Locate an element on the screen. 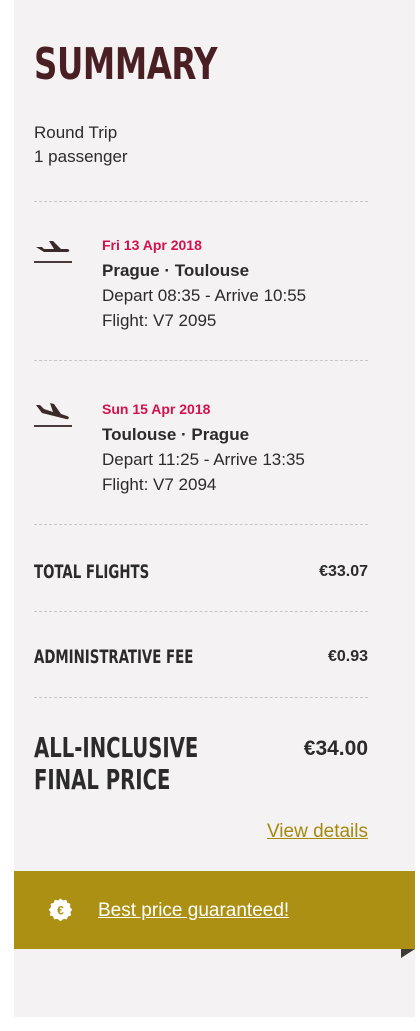 This screenshot has width=420, height=1031. plane-takeoff-icon is located at coordinates (53, 252).